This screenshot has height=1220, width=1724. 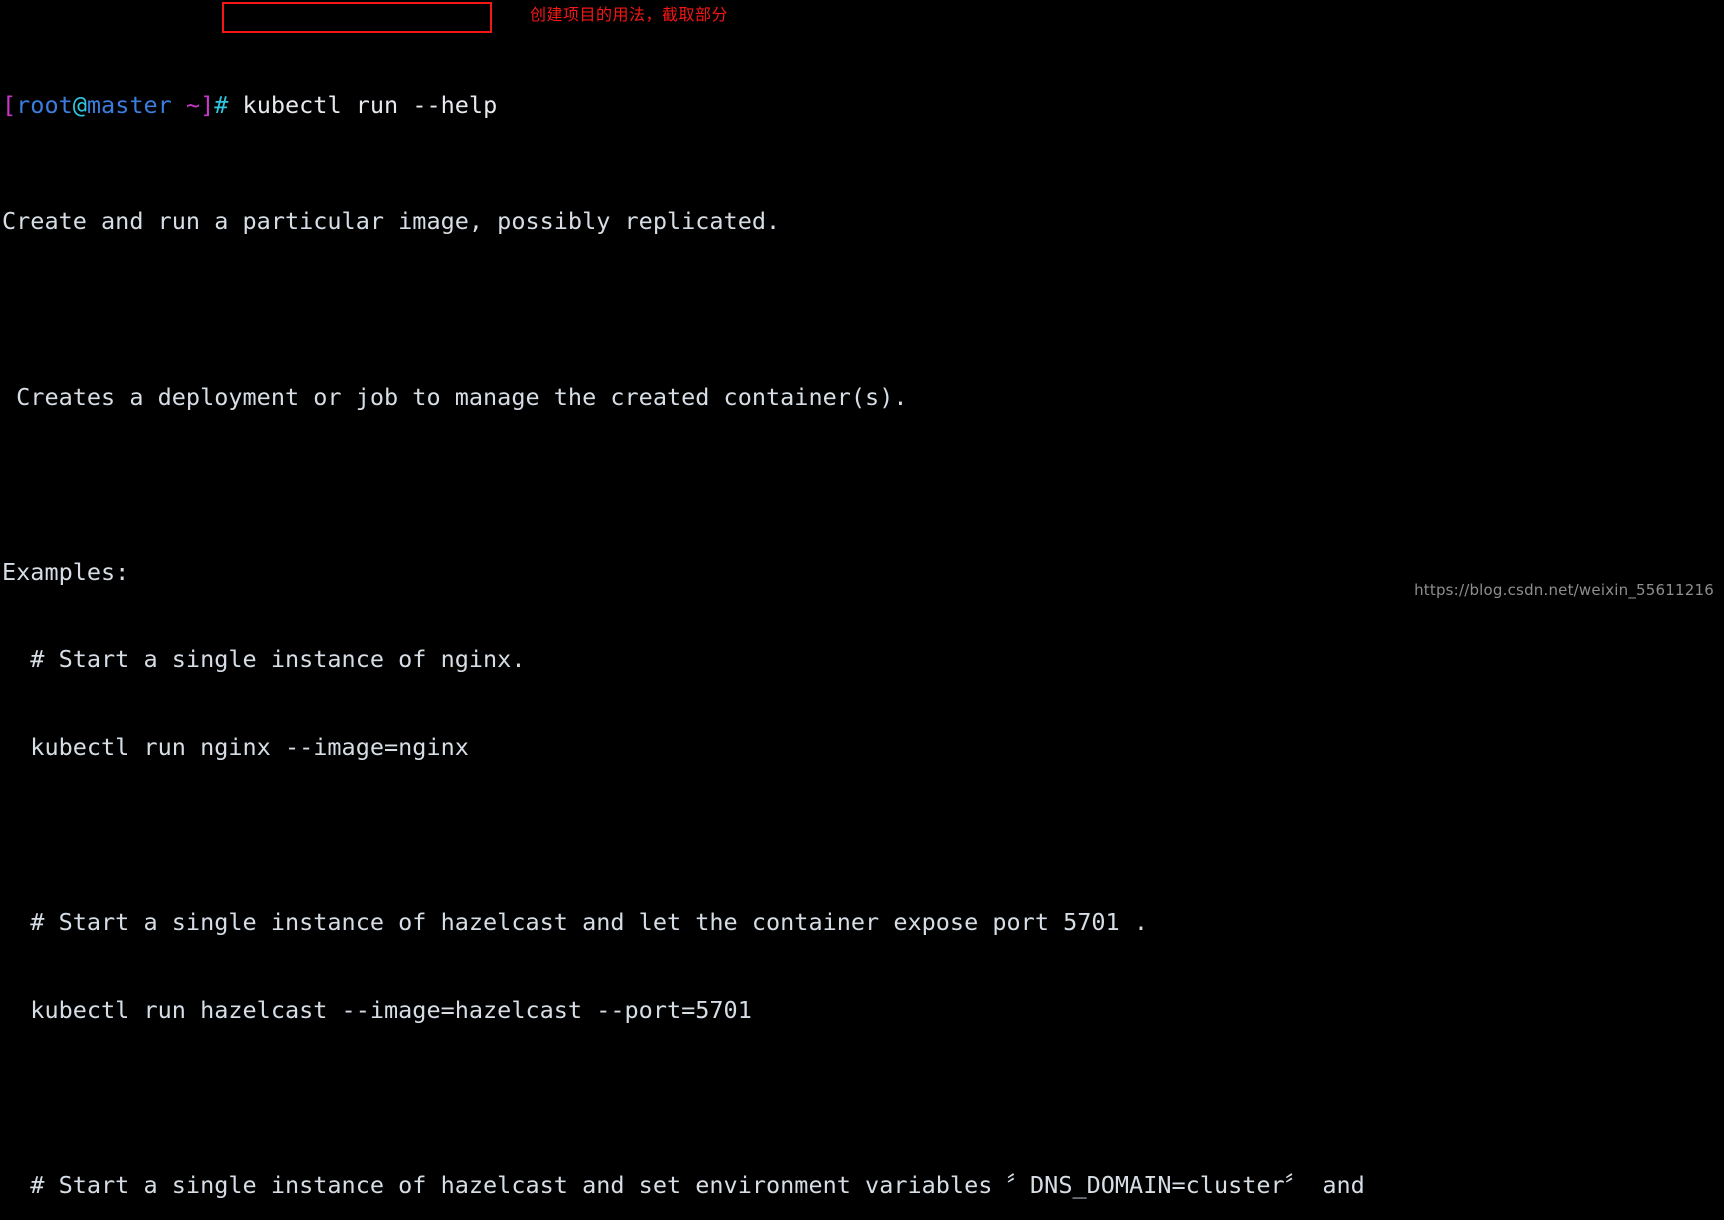 What do you see at coordinates (79, 104) in the screenshot?
I see `prompt-at-symbol: @` at bounding box center [79, 104].